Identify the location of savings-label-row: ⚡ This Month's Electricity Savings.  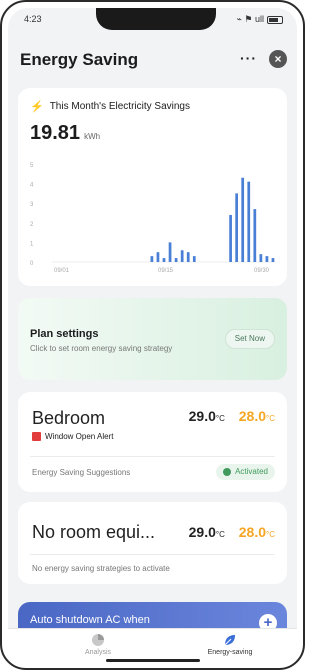
(110, 106).